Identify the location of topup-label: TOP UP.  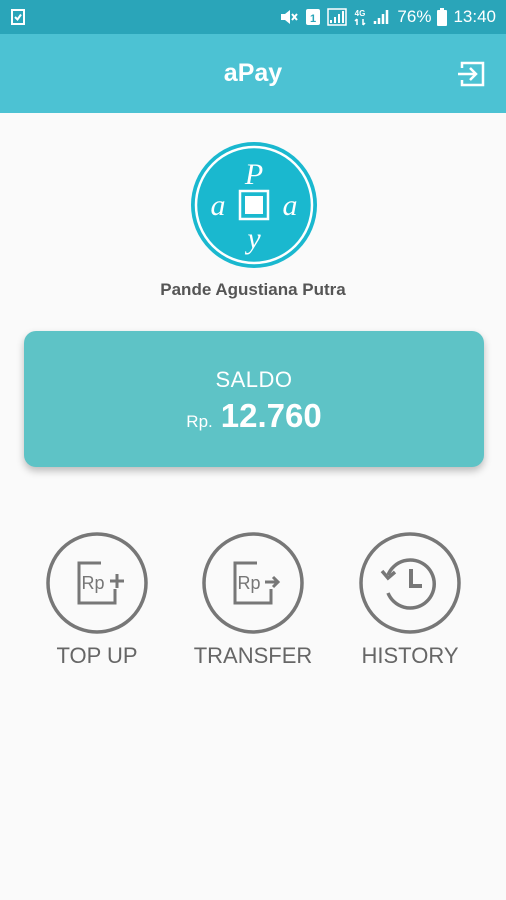
(97, 655).